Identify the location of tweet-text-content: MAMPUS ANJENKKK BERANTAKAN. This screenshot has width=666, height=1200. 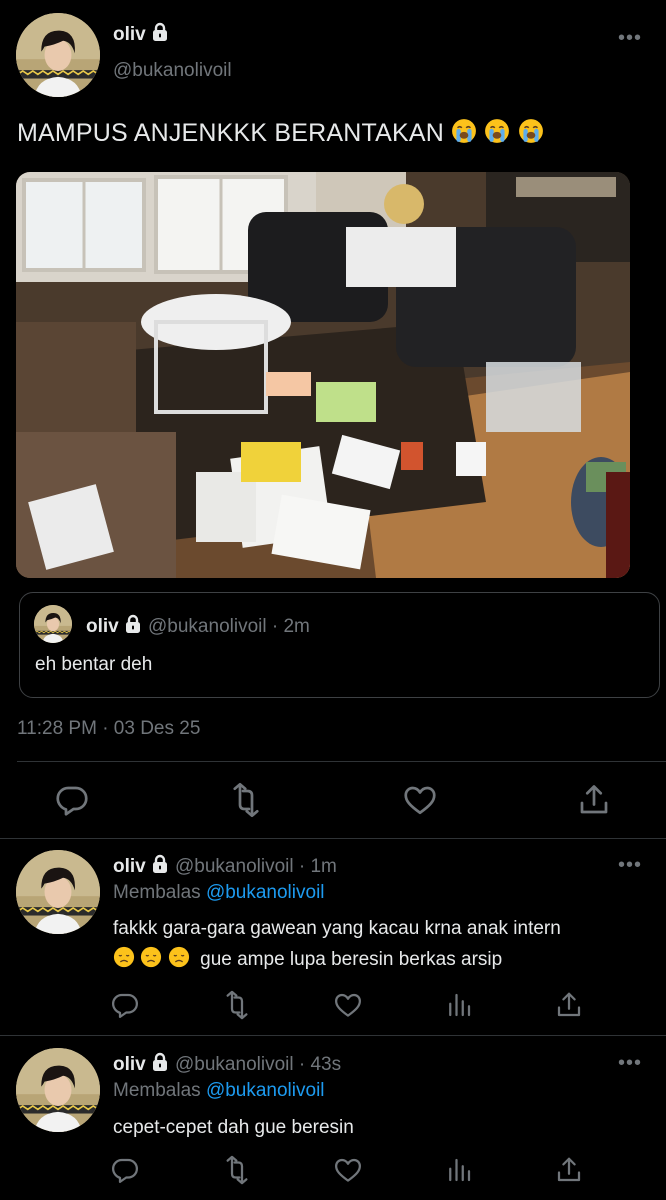
(231, 133).